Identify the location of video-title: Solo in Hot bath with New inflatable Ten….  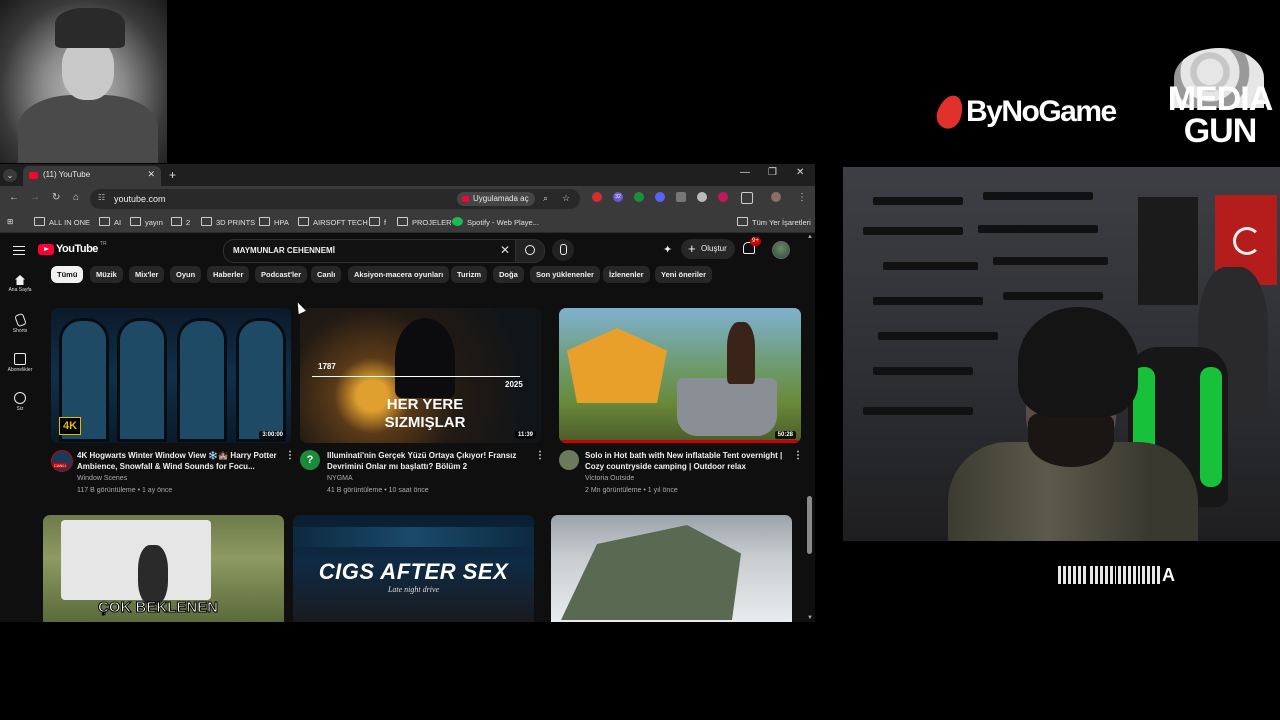
(687, 461).